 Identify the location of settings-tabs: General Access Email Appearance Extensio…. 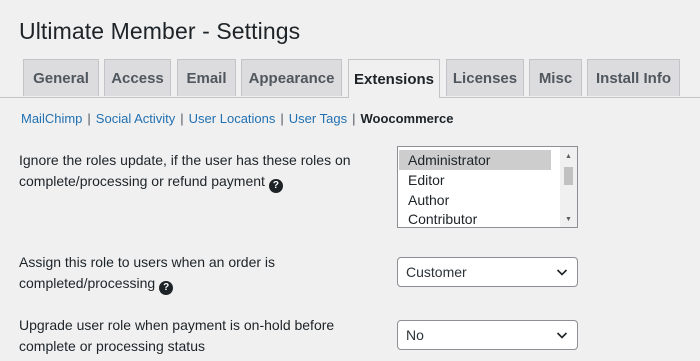
(350, 78).